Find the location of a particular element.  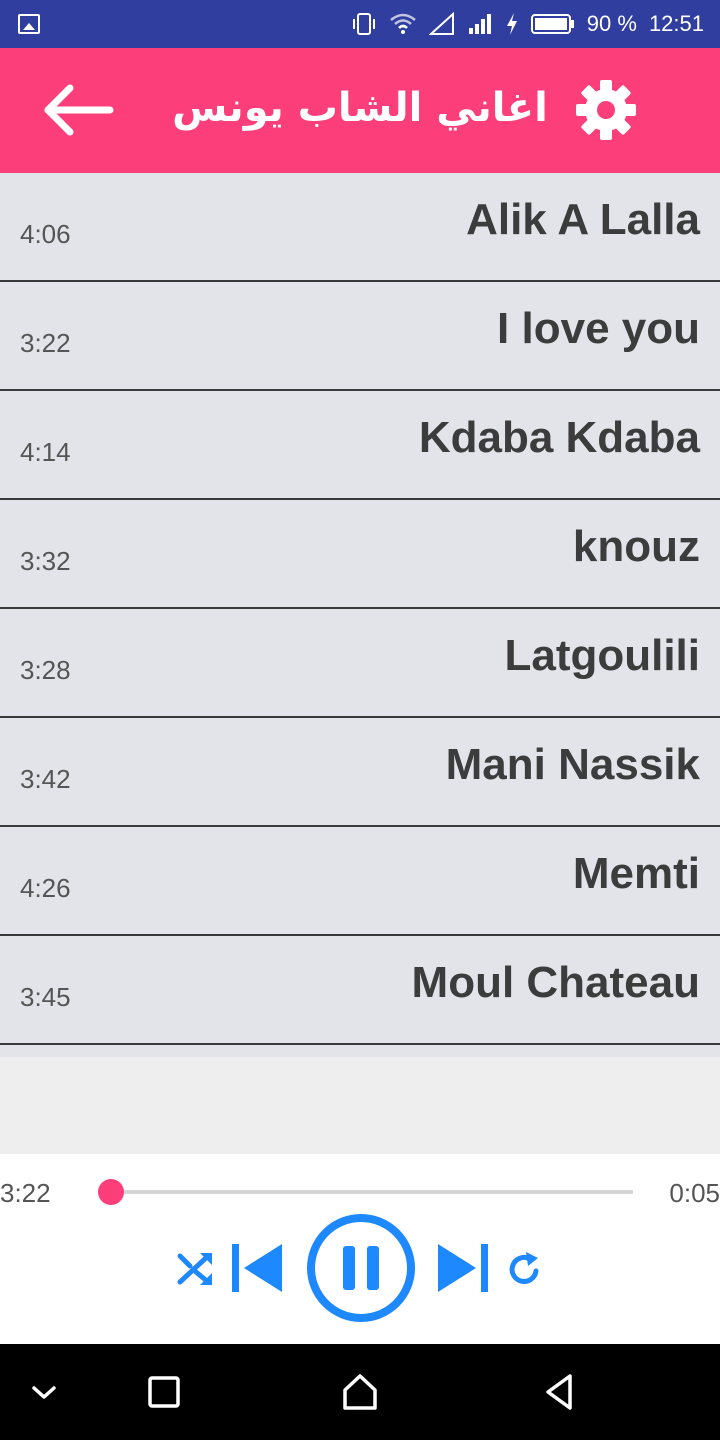

gallery-icon is located at coordinates (29, 24).